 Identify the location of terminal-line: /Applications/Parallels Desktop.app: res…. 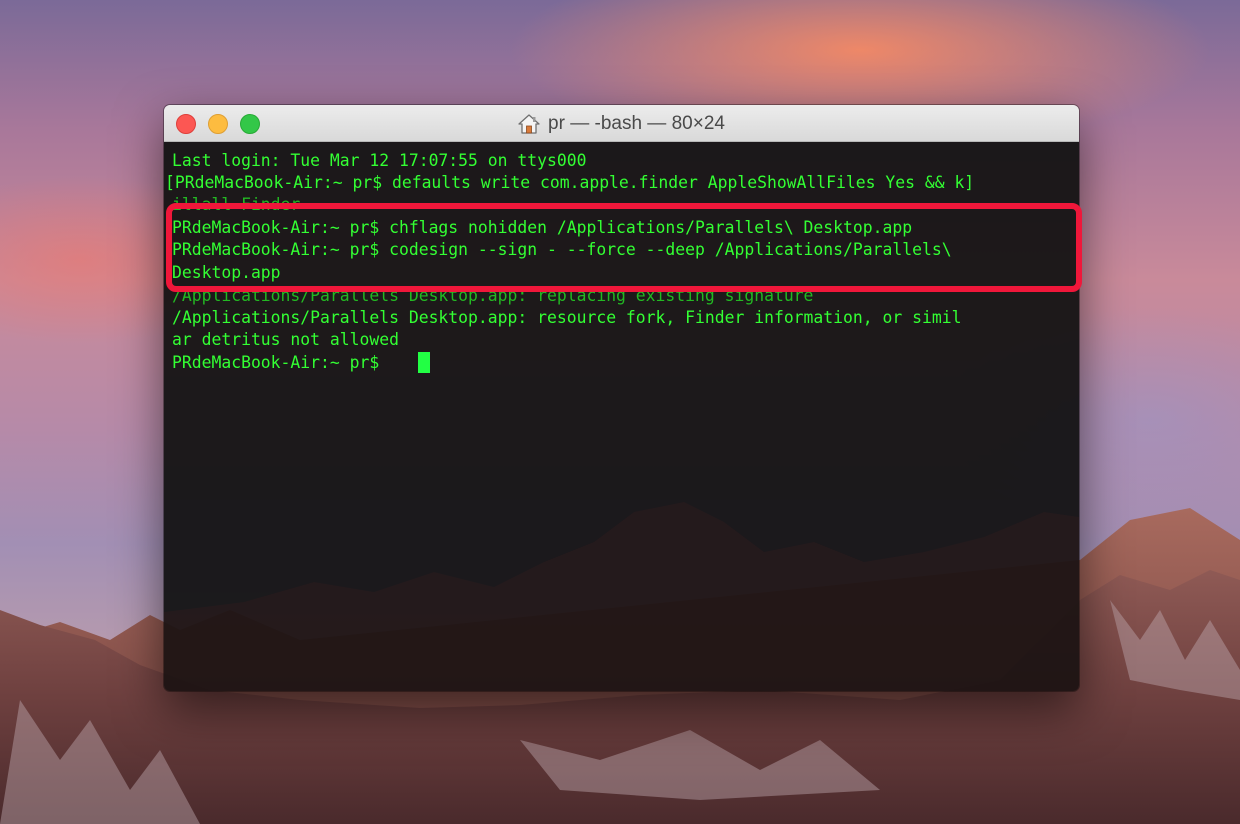
(567, 317).